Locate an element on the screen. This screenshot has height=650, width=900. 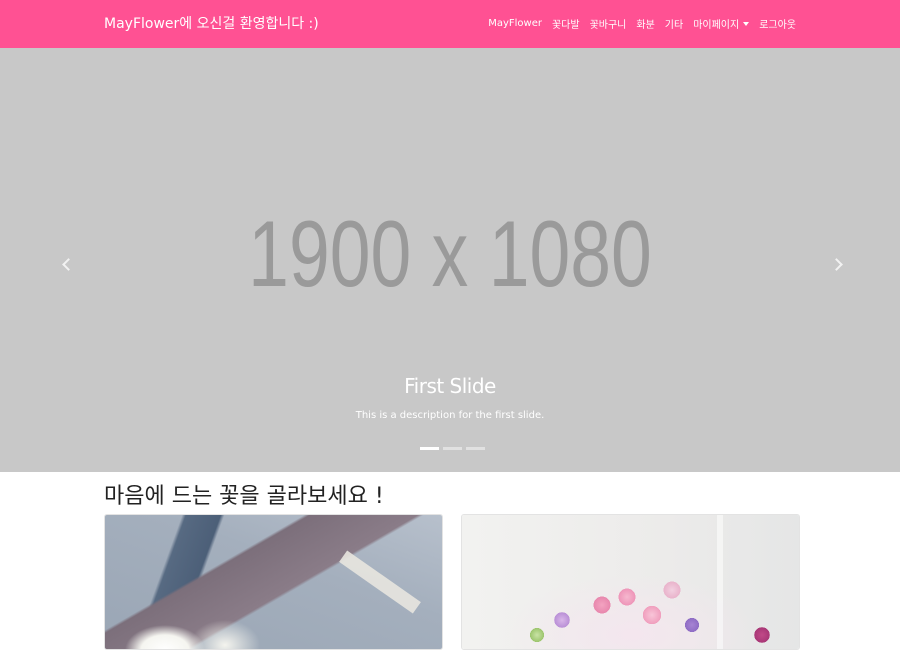
nav-links: MayFlower 꽃다발 꽃바구니 화분 기타 마이페이지 로그아웃 is located at coordinates (642, 23).